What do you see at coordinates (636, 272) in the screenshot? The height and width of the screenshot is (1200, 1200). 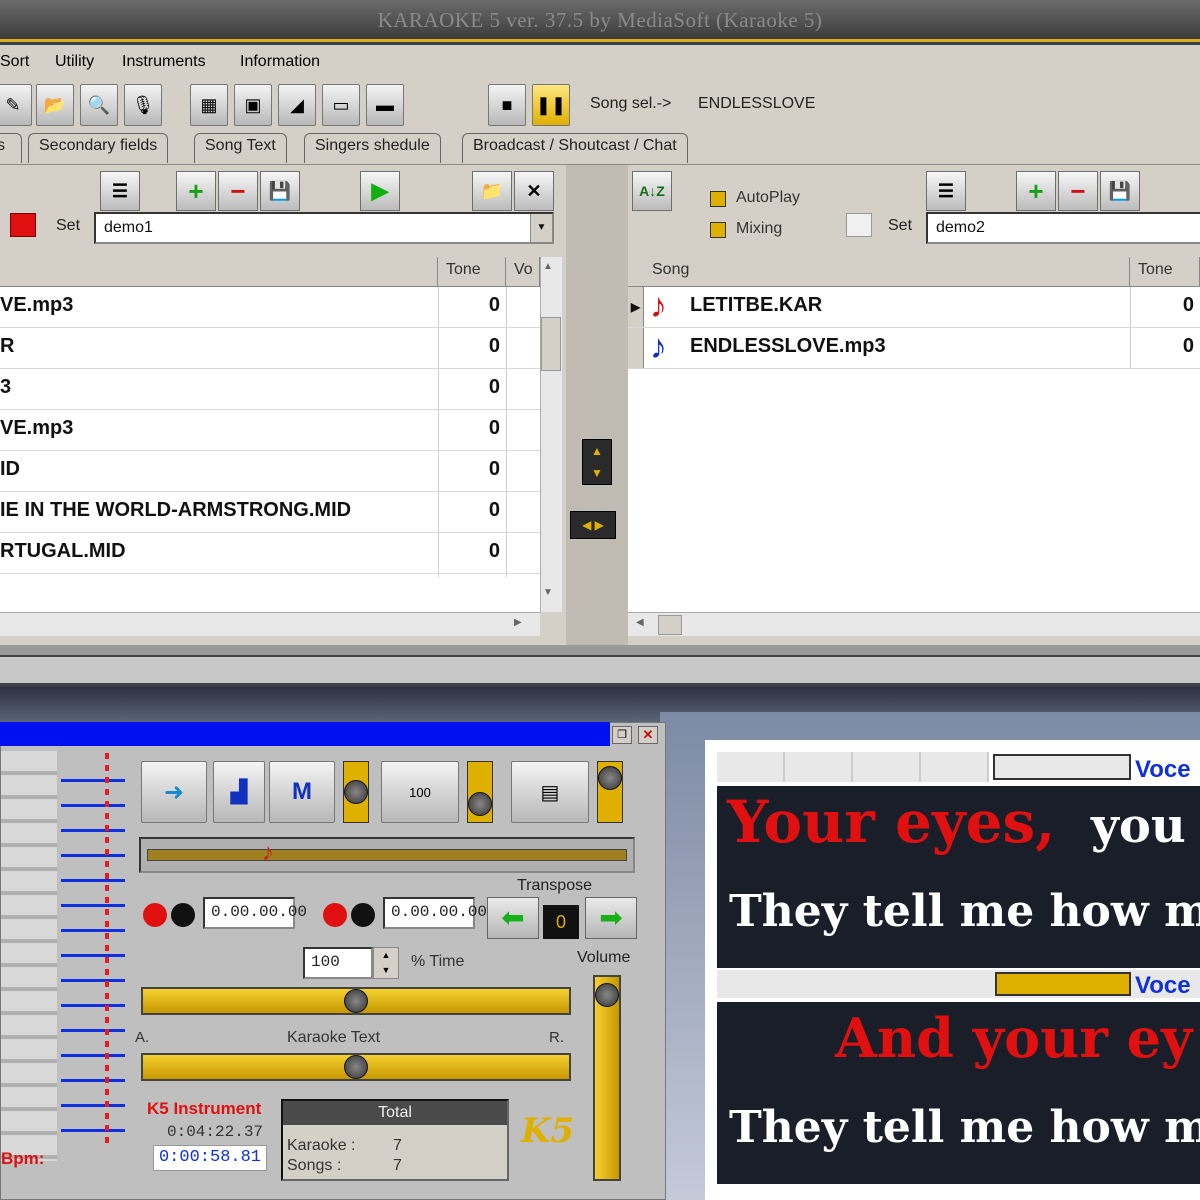 I see `right-col-indicator` at bounding box center [636, 272].